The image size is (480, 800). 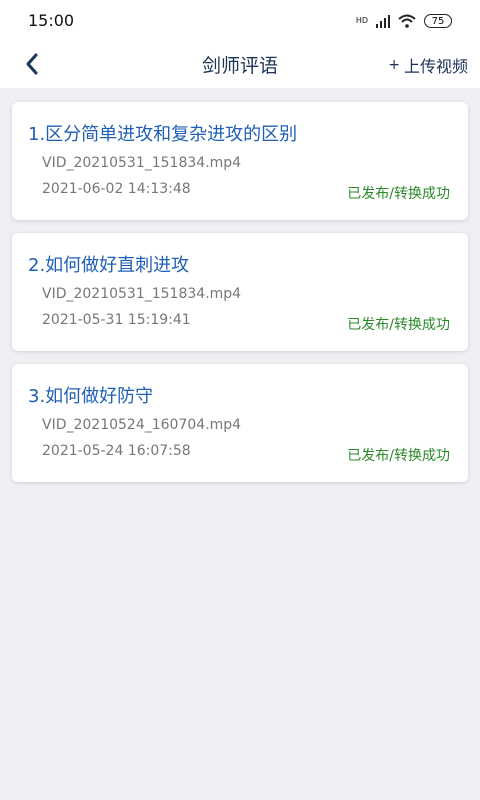 I want to click on status-icons: HD 75, so click(x=404, y=21).